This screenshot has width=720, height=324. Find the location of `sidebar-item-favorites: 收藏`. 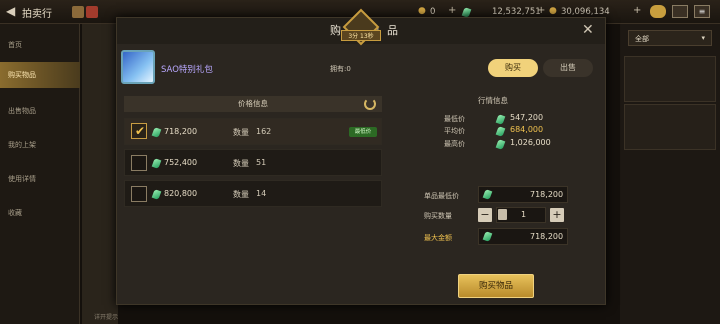

sidebar-item-favorites: 收藏 is located at coordinates (40, 213).